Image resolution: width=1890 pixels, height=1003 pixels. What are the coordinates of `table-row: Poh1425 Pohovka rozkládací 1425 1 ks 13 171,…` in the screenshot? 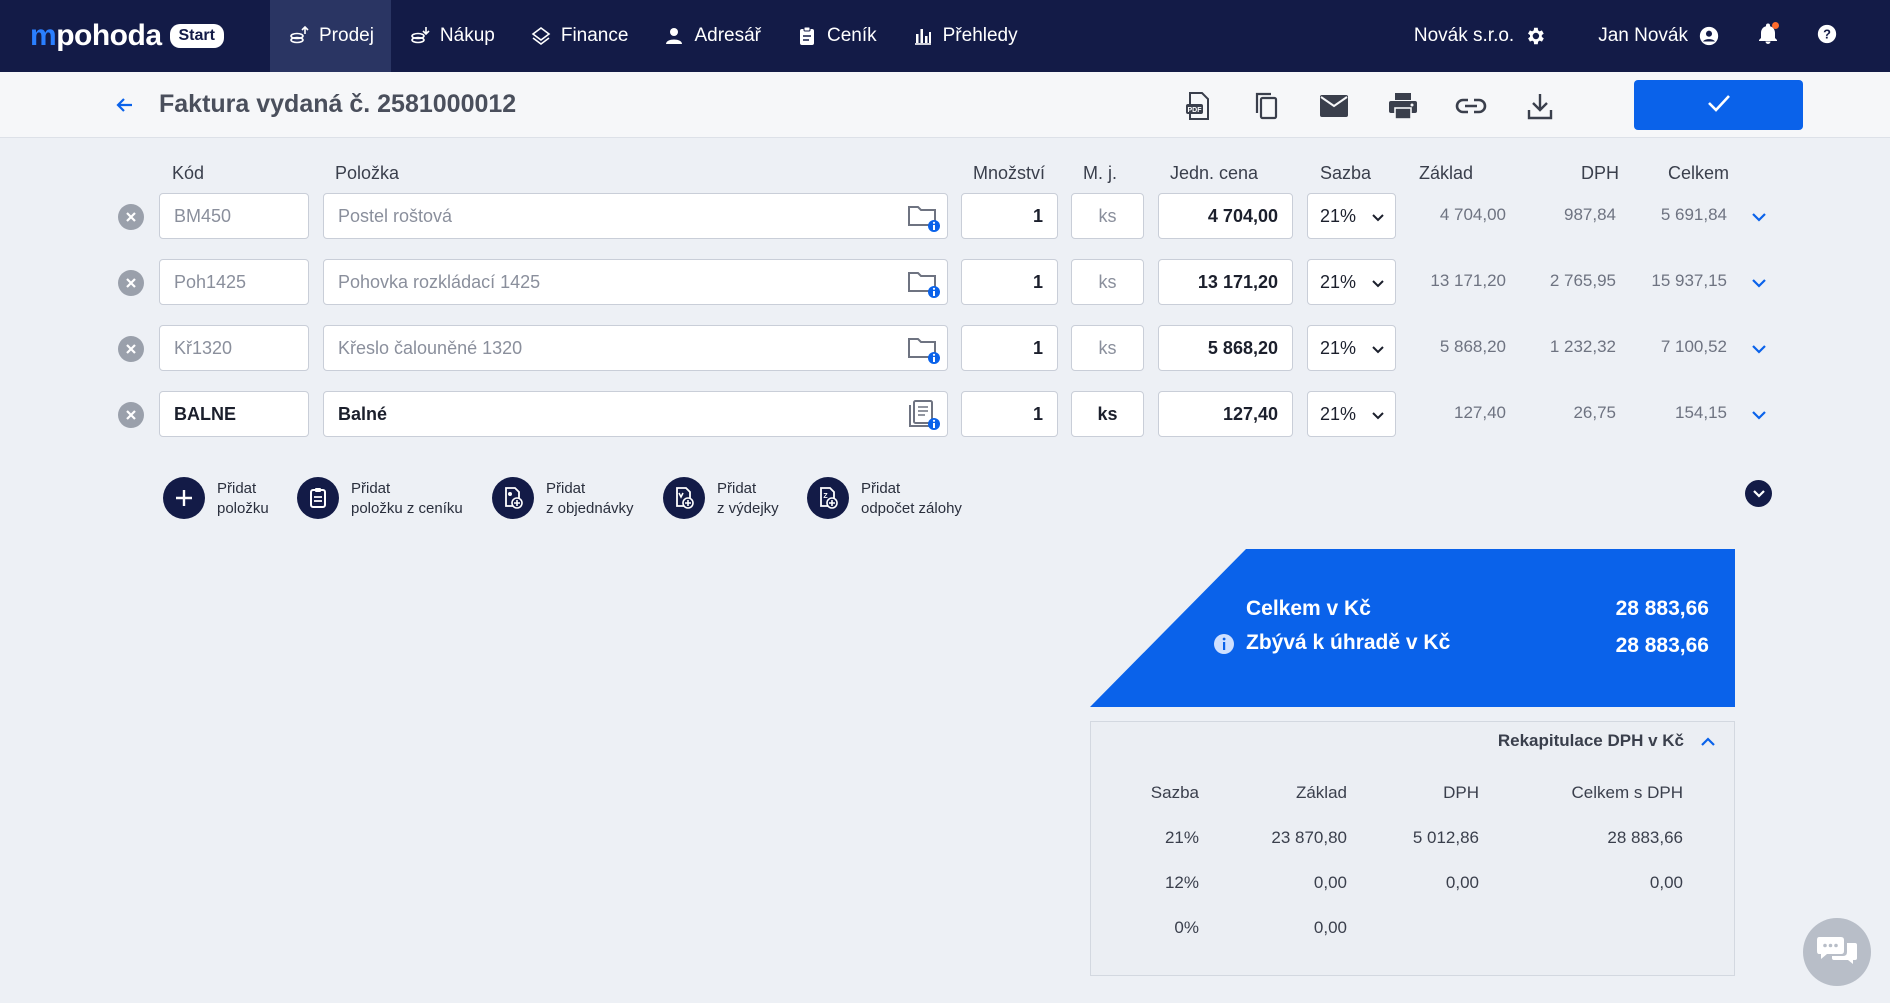 It's located at (945, 282).